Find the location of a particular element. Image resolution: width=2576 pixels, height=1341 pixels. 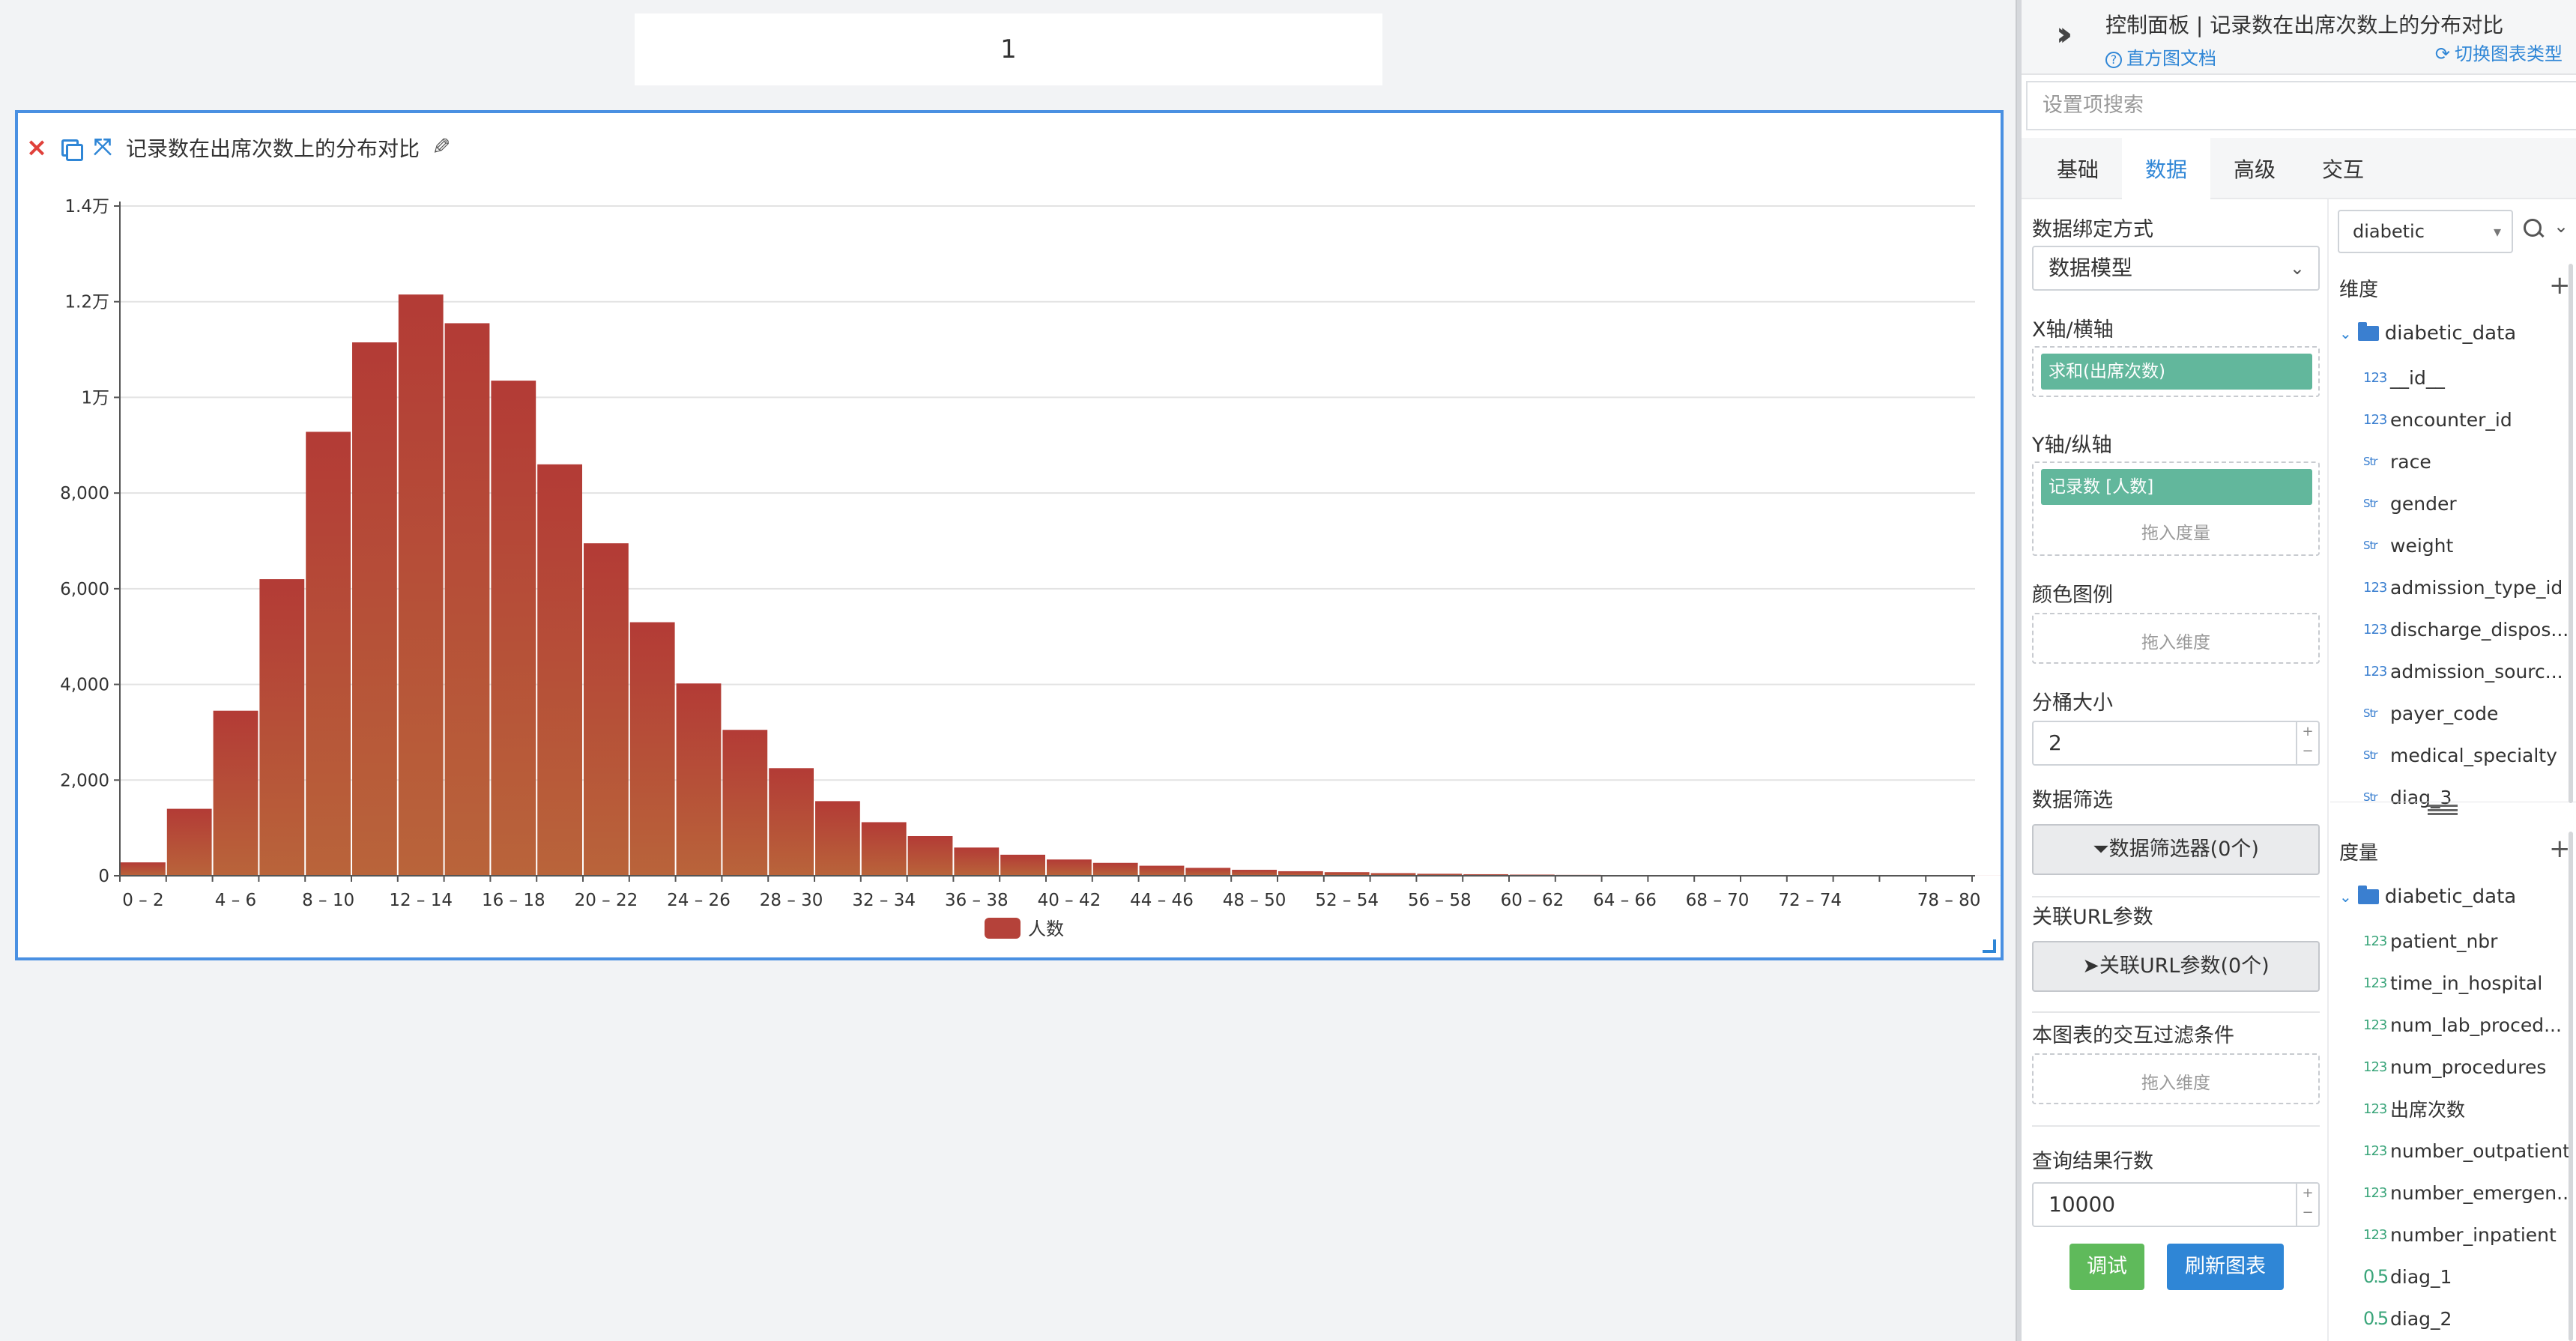

field-item: 123 number_outpatient is located at coordinates (2466, 1151).